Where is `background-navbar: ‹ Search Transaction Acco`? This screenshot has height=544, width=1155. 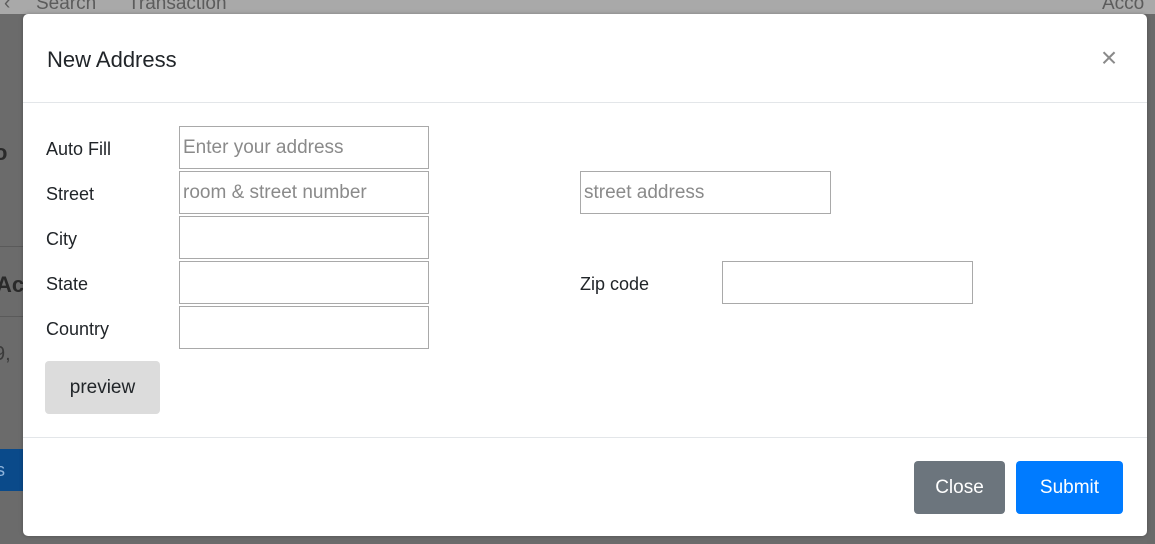
background-navbar: ‹ Search Transaction Acco is located at coordinates (577, 7).